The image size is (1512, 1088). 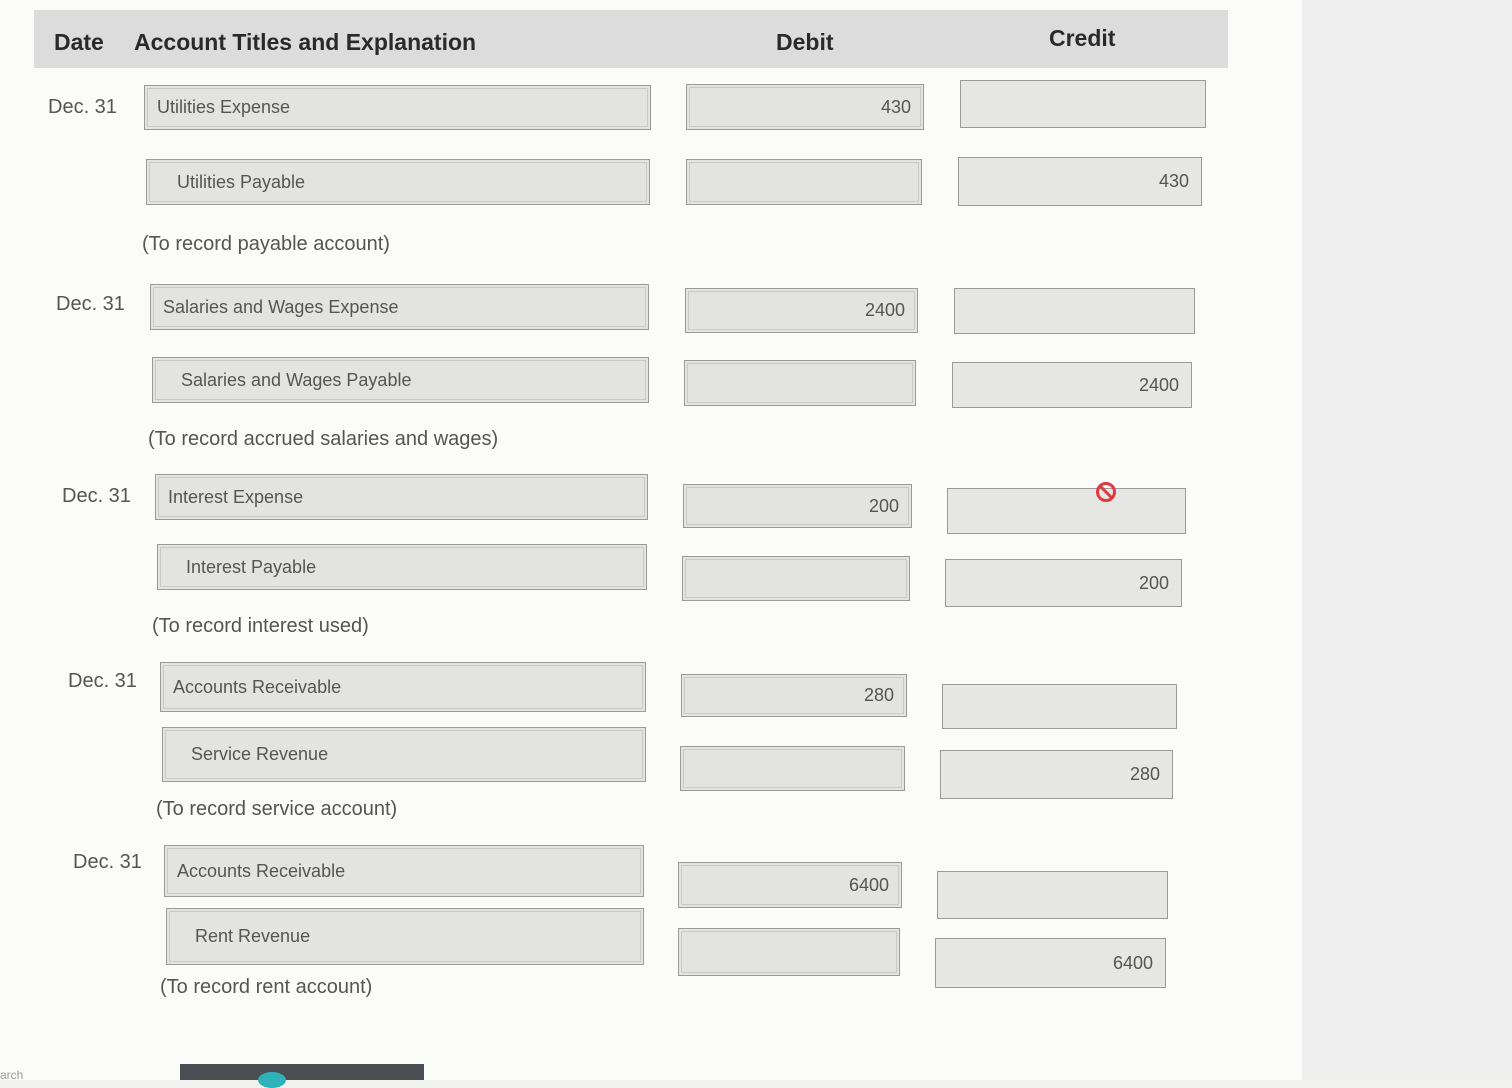 What do you see at coordinates (302, 1072) in the screenshot?
I see `taskbar` at bounding box center [302, 1072].